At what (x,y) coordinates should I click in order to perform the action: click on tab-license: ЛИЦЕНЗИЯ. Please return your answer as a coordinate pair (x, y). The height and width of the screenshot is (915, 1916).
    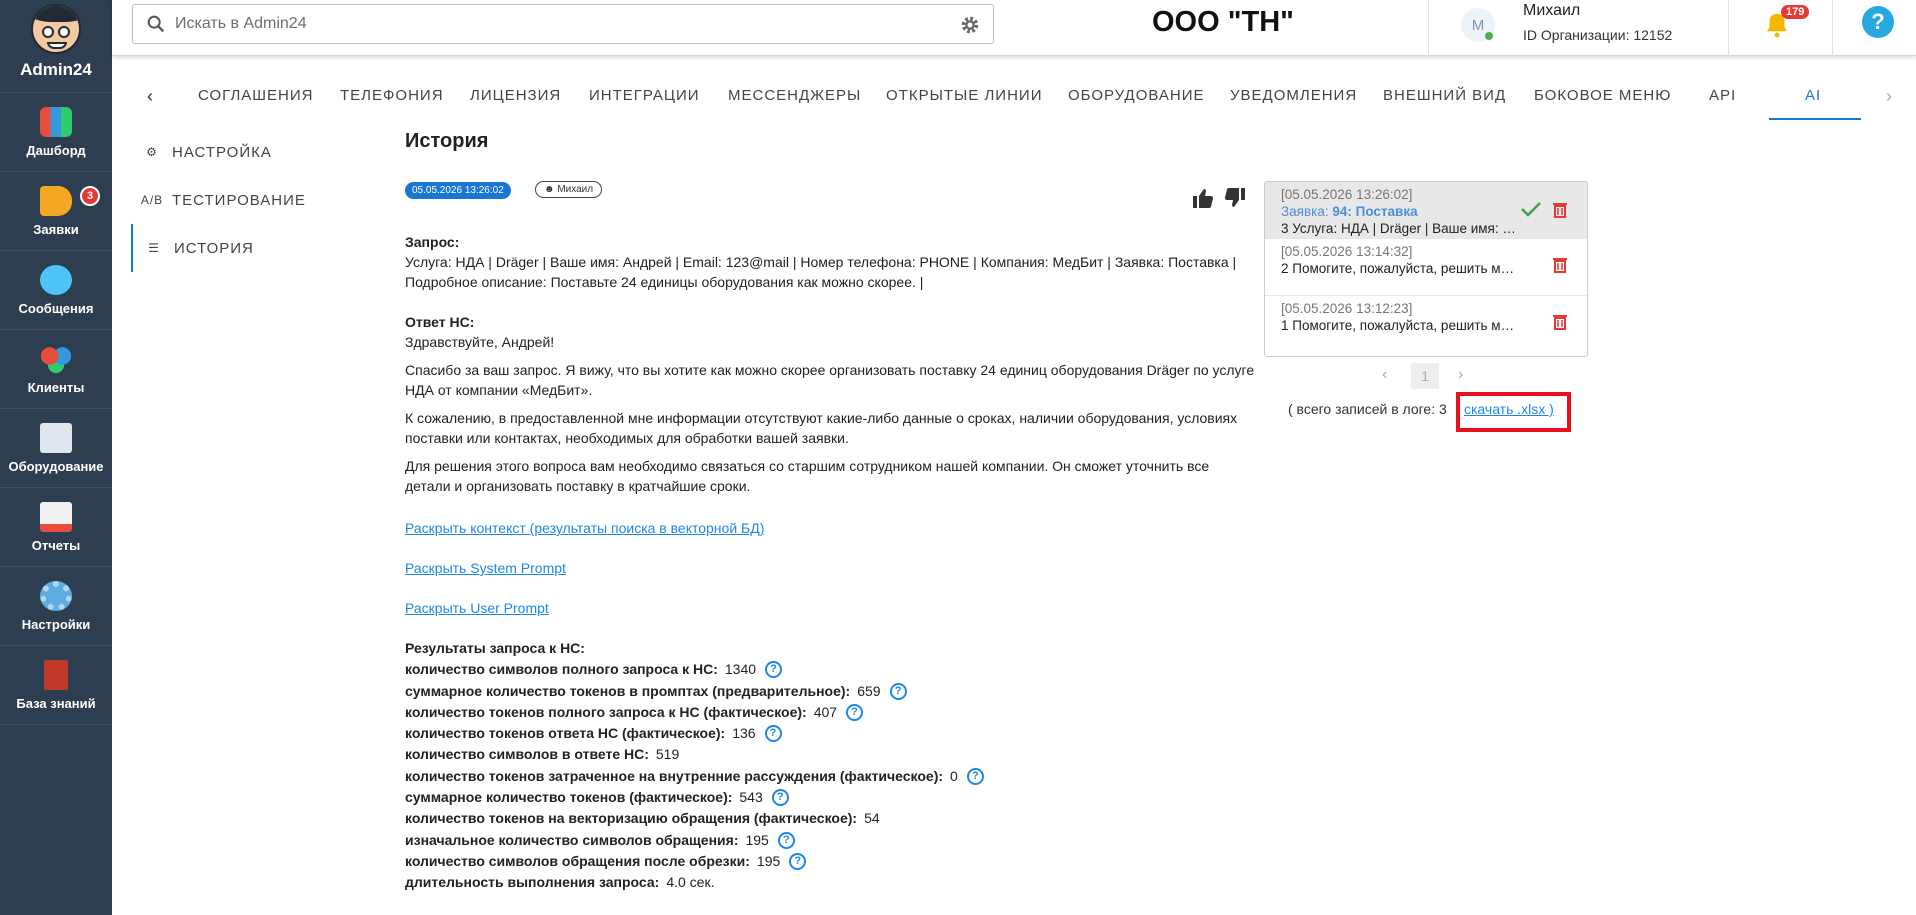
    Looking at the image, I should click on (515, 95).